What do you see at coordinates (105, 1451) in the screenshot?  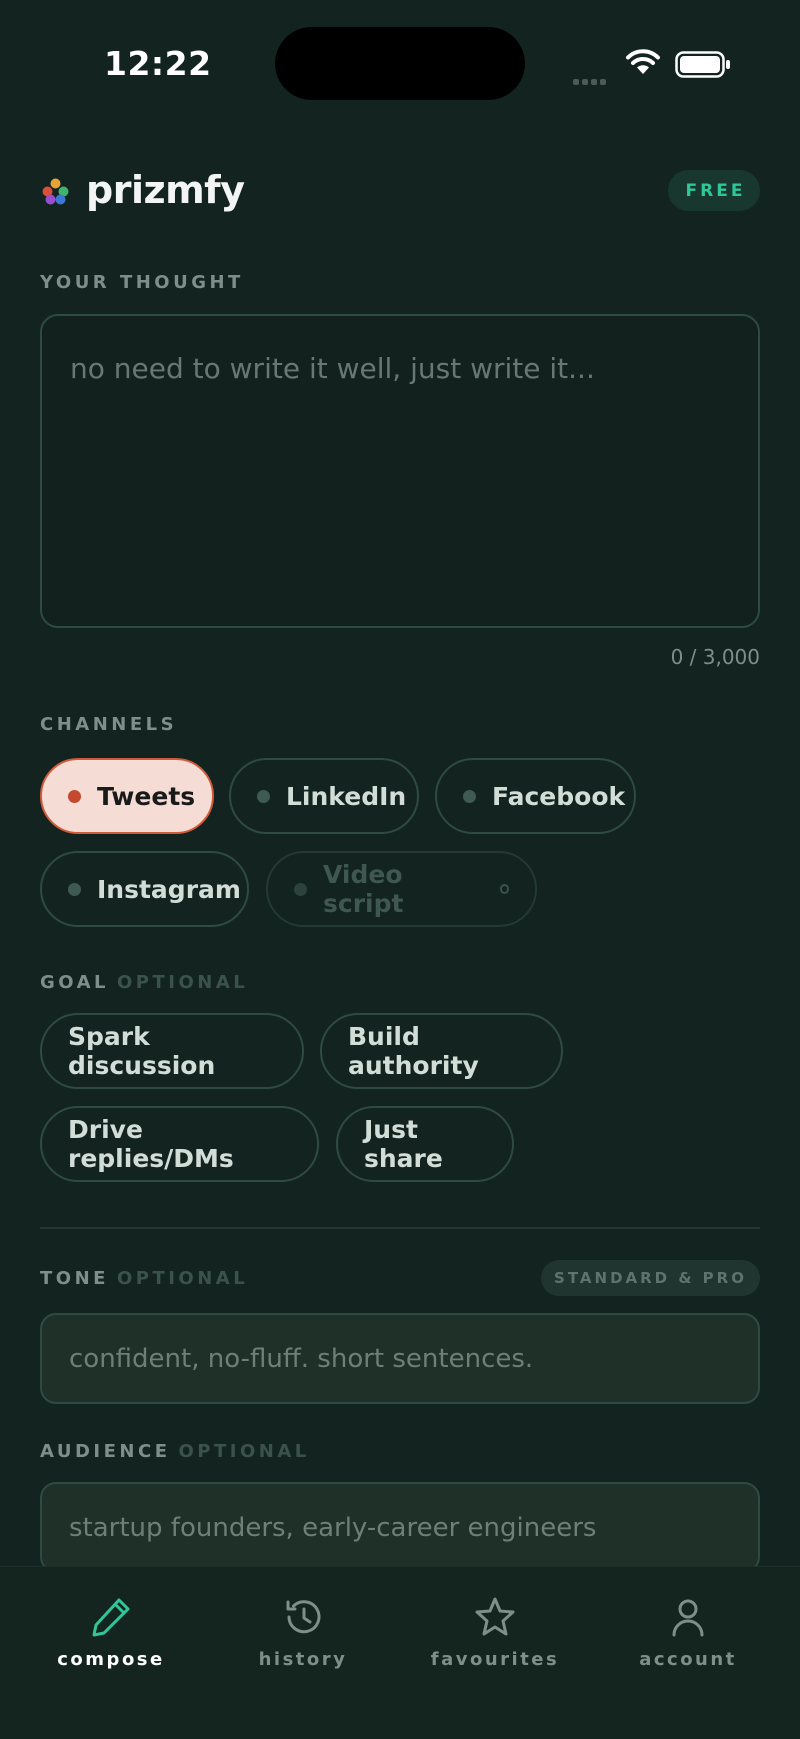 I see `audience-label-text: AUDIENCE` at bounding box center [105, 1451].